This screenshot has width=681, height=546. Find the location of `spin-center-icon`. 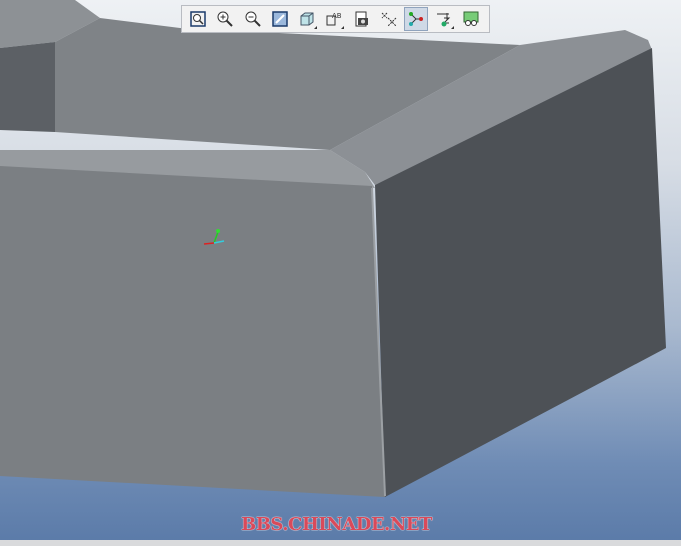

spin-center-icon is located at coordinates (416, 19).